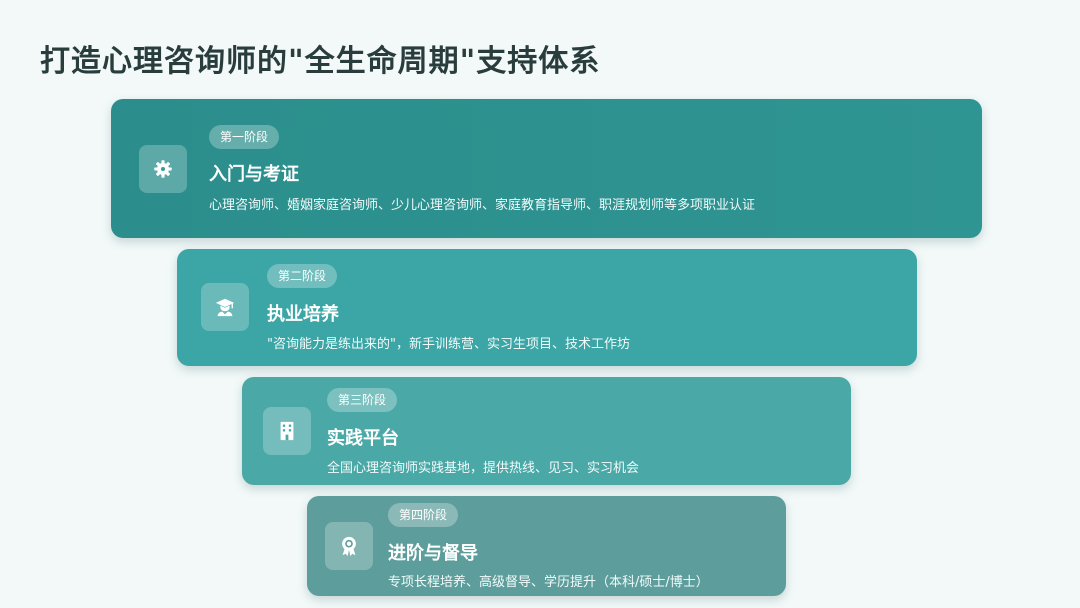 The image size is (1080, 608). What do you see at coordinates (349, 546) in the screenshot?
I see `award-icon` at bounding box center [349, 546].